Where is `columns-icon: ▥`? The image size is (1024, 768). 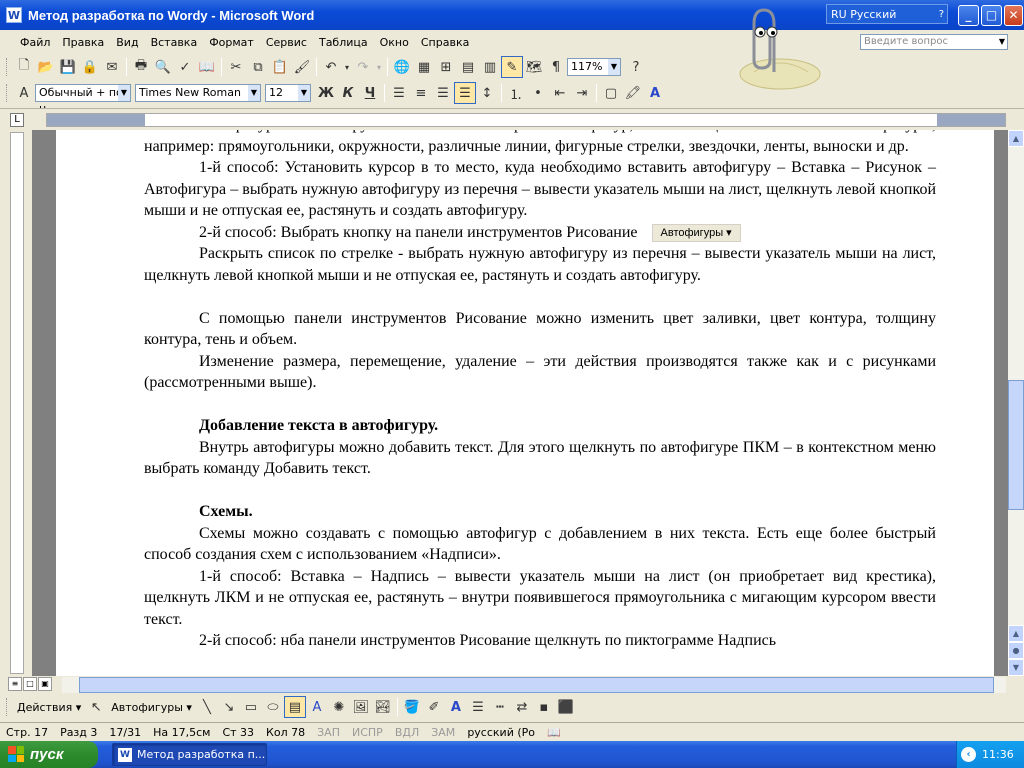
columns-icon: ▥ is located at coordinates (490, 67).